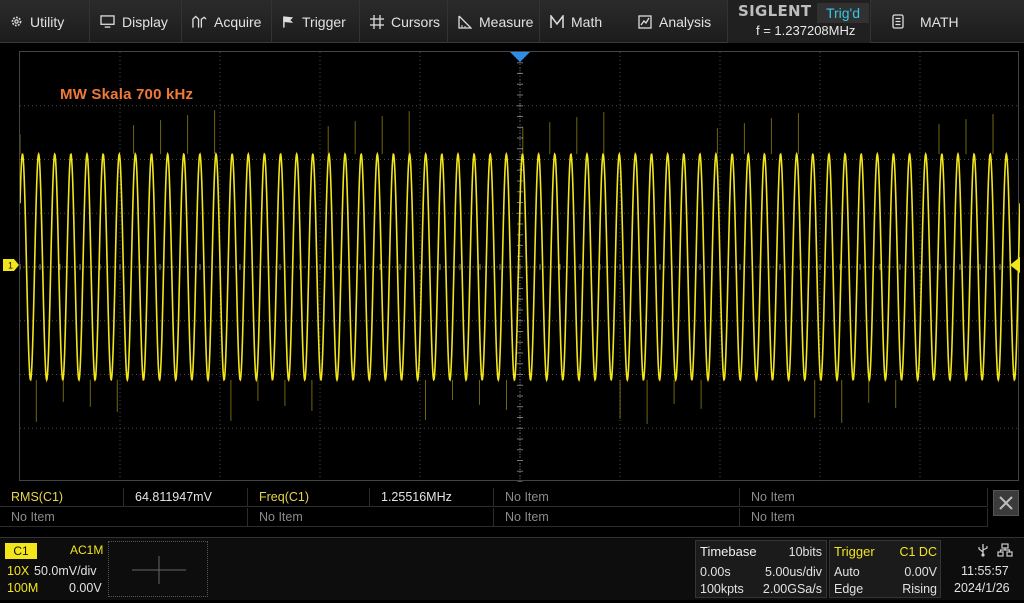 This screenshot has height=603, width=1024. I want to click on meas-value-rms: 64.811947mV, so click(186, 497).